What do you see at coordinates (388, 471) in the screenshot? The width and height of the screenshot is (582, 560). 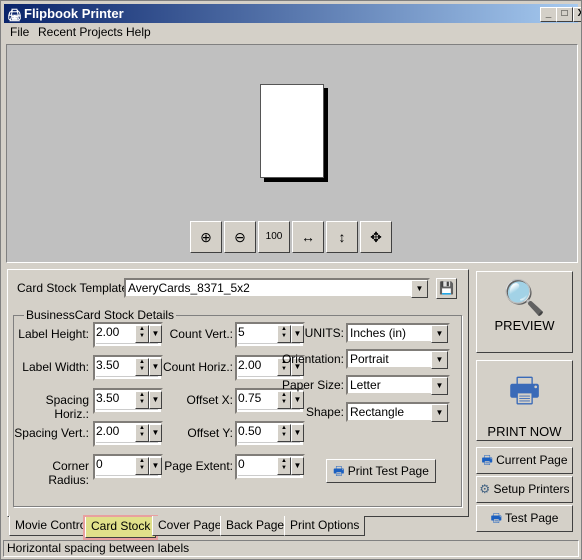 I see `print-test-page-label: Print Test Page` at bounding box center [388, 471].